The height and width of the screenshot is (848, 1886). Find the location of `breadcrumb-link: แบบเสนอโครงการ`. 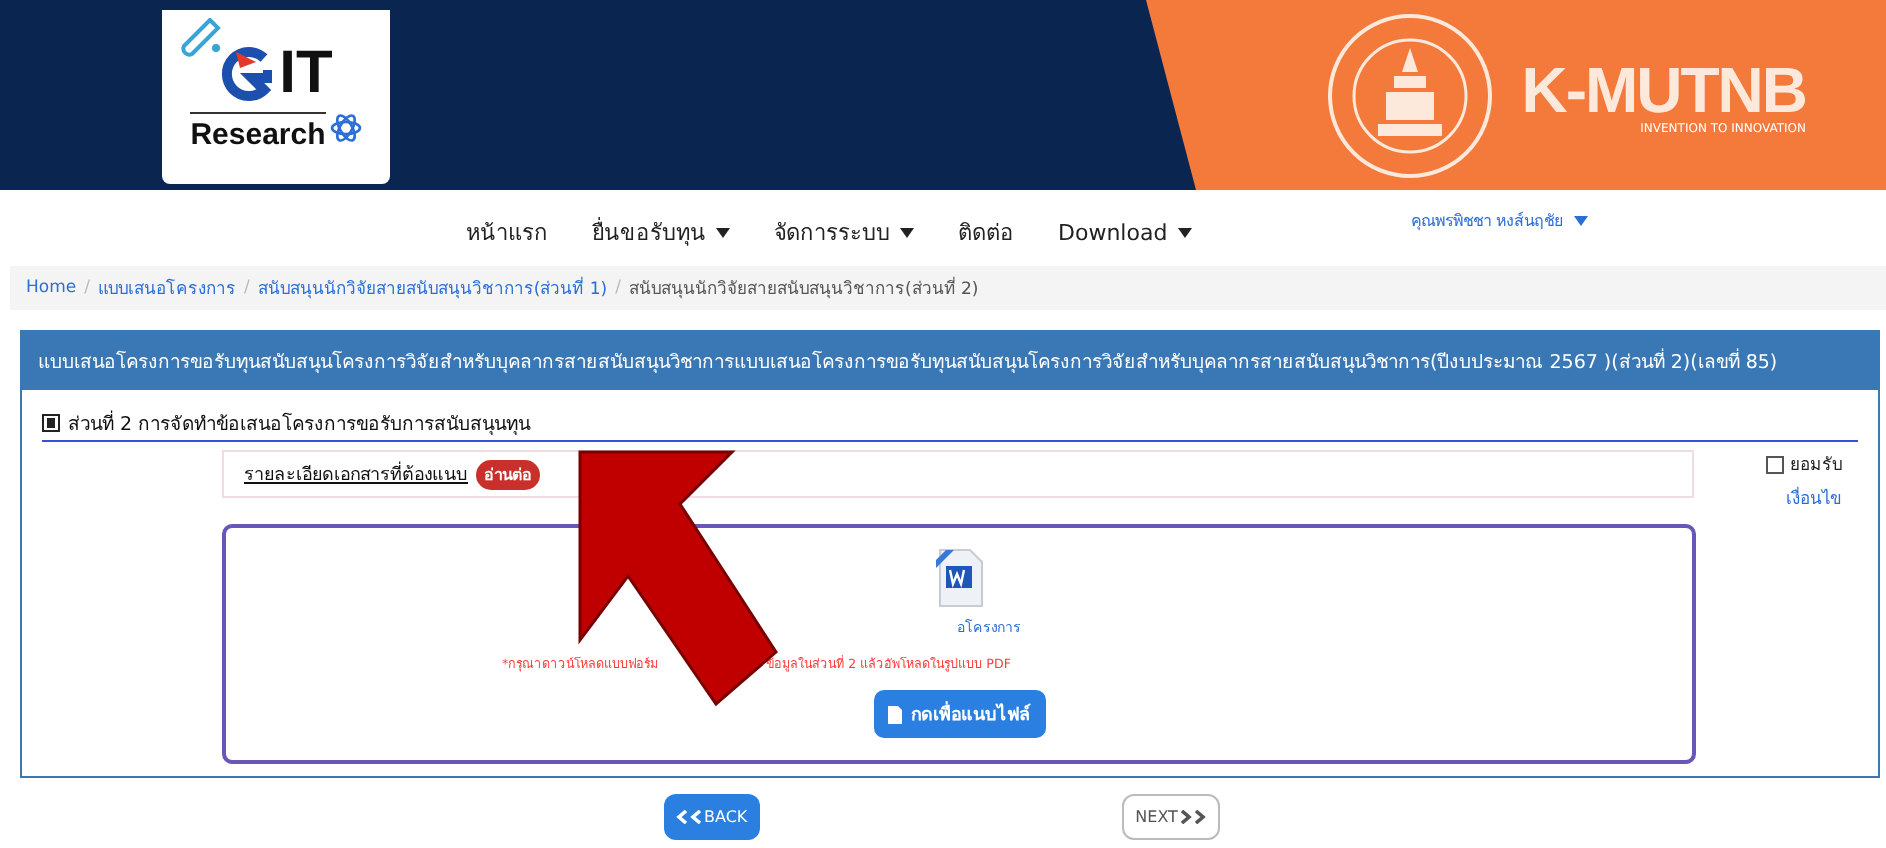

breadcrumb-link: แบบเสนอโครงการ is located at coordinates (166, 288).